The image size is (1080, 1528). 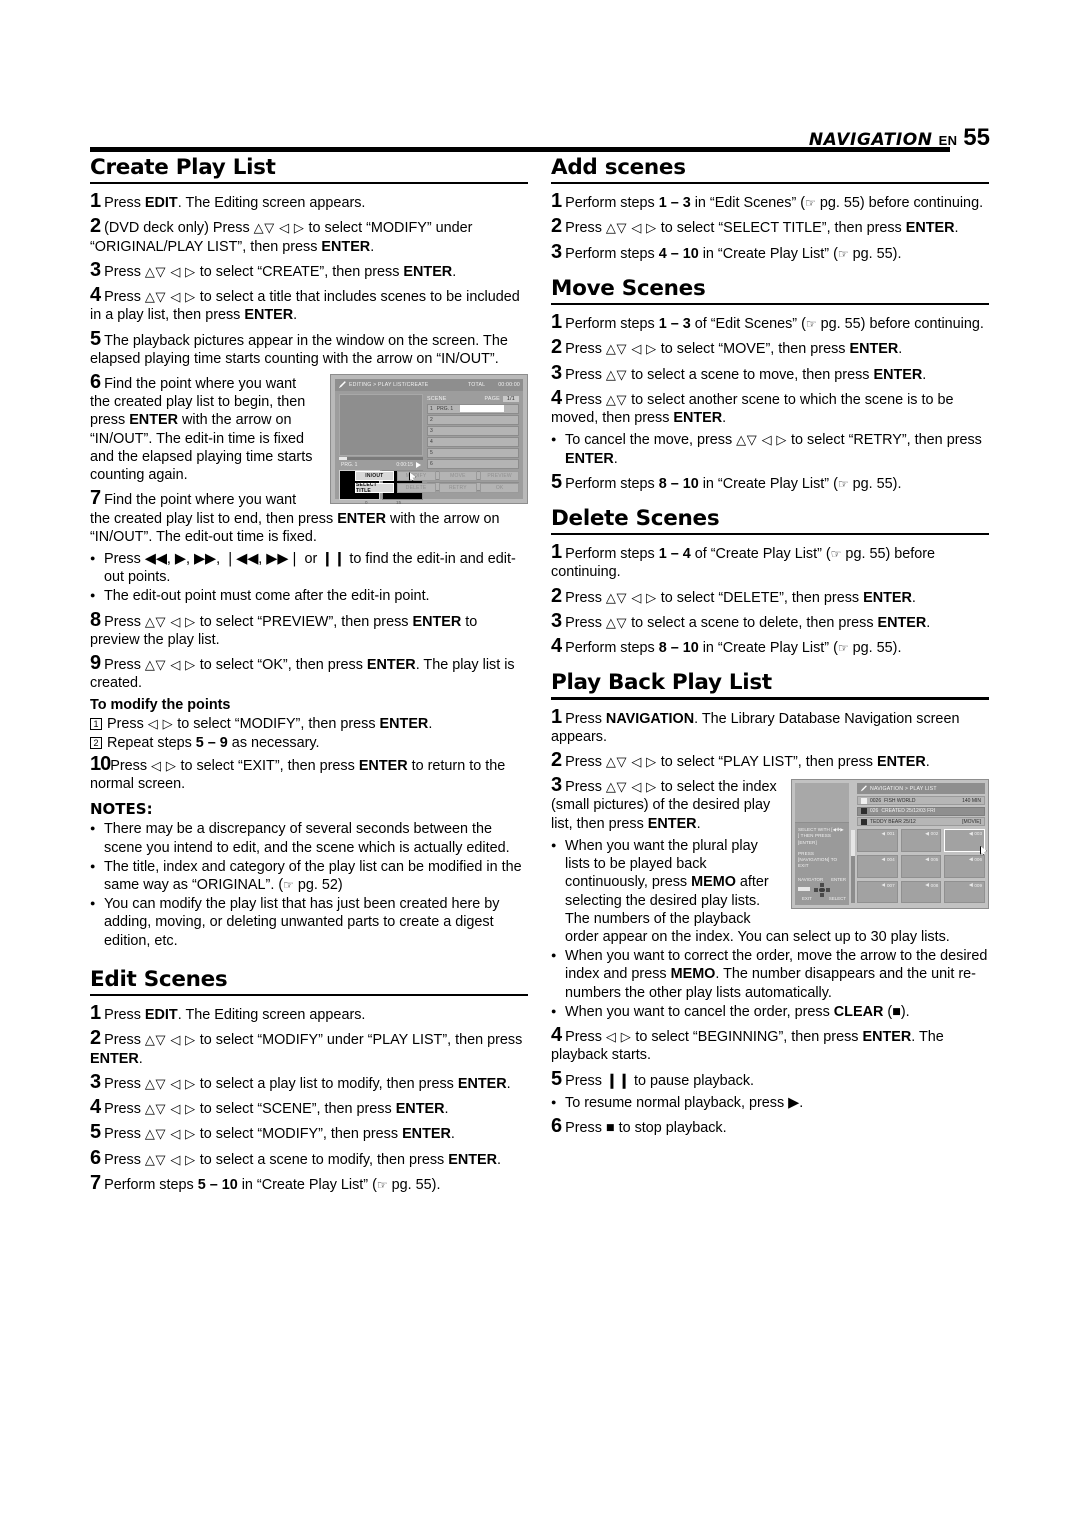 What do you see at coordinates (374, 488) in the screenshot?
I see `osd-button: SELECT TITLE` at bounding box center [374, 488].